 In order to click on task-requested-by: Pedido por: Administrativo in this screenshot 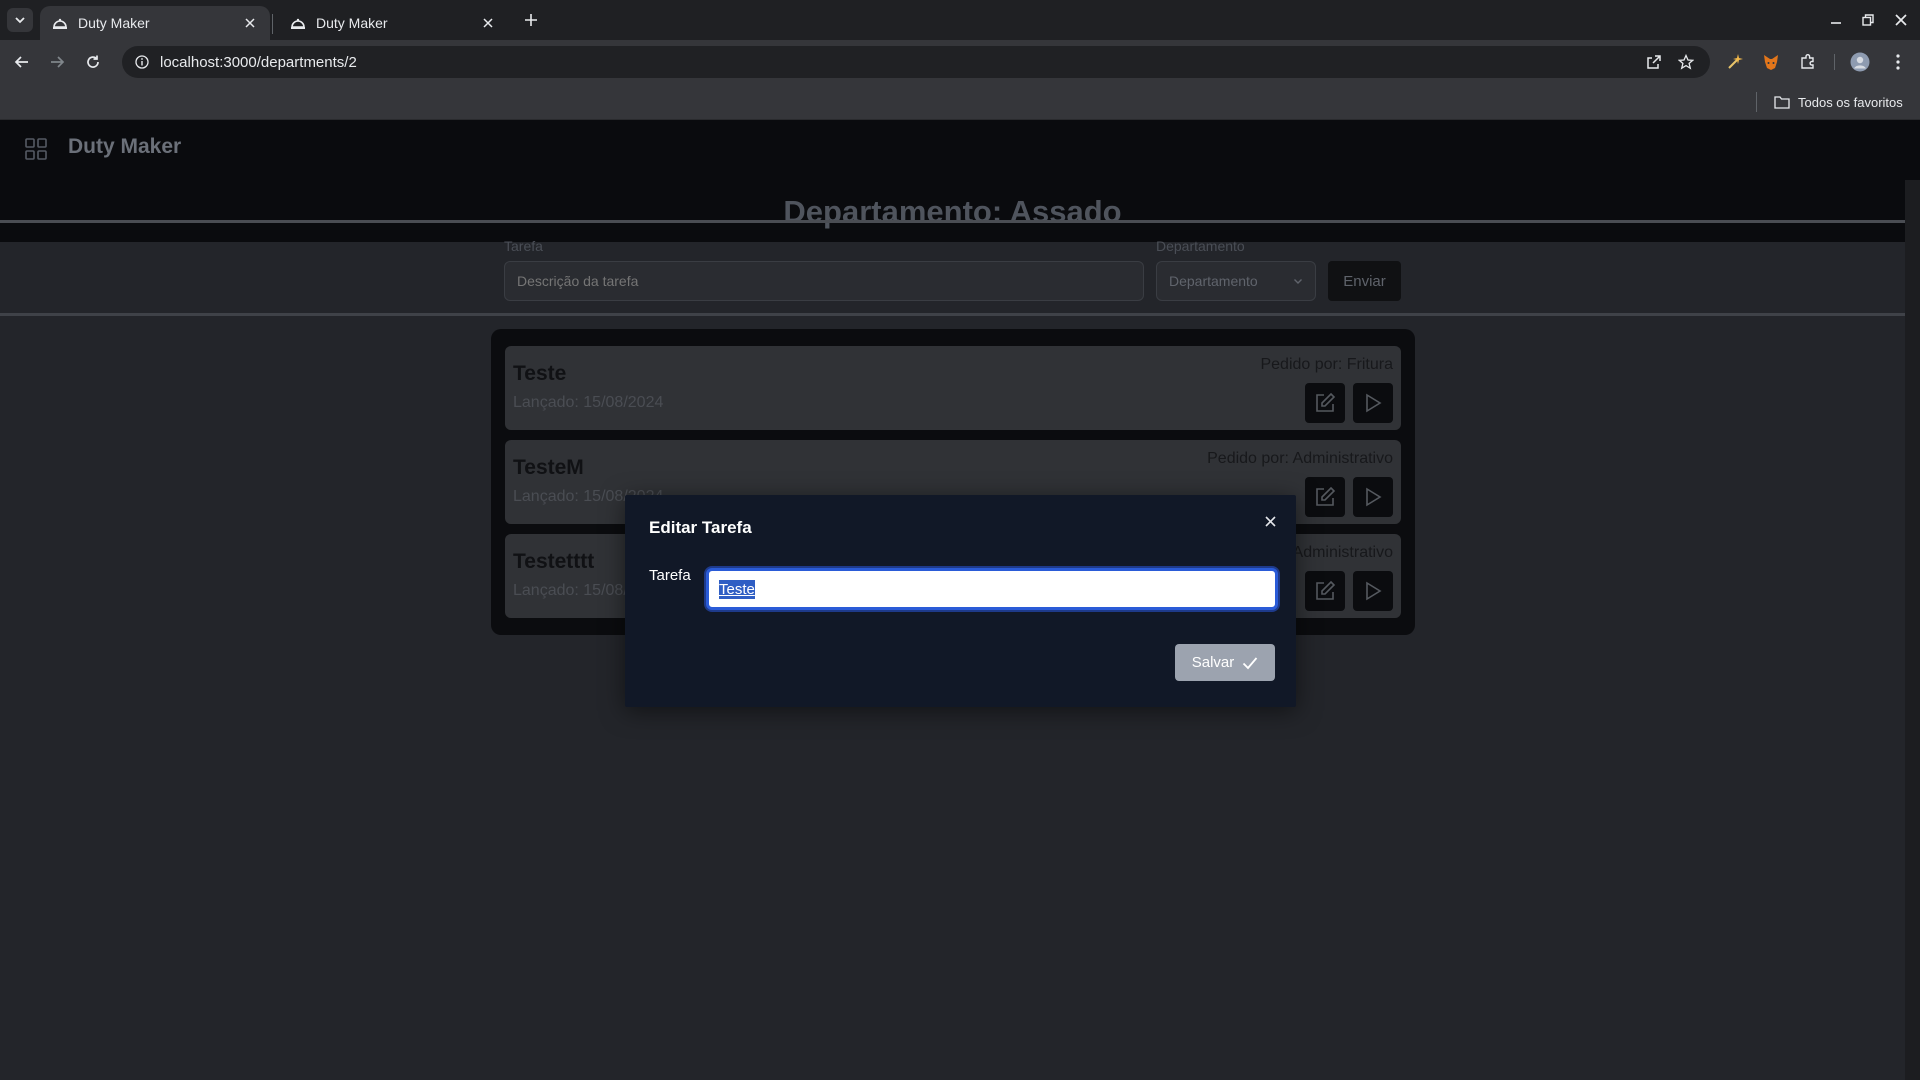, I will do `click(1300, 458)`.